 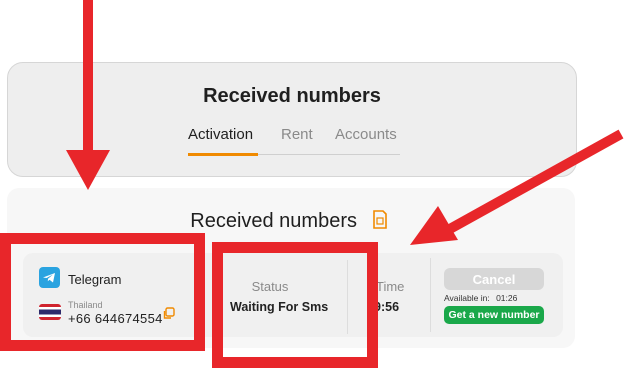 What do you see at coordinates (517, 187) in the screenshot?
I see `arrow-diagonal-icon` at bounding box center [517, 187].